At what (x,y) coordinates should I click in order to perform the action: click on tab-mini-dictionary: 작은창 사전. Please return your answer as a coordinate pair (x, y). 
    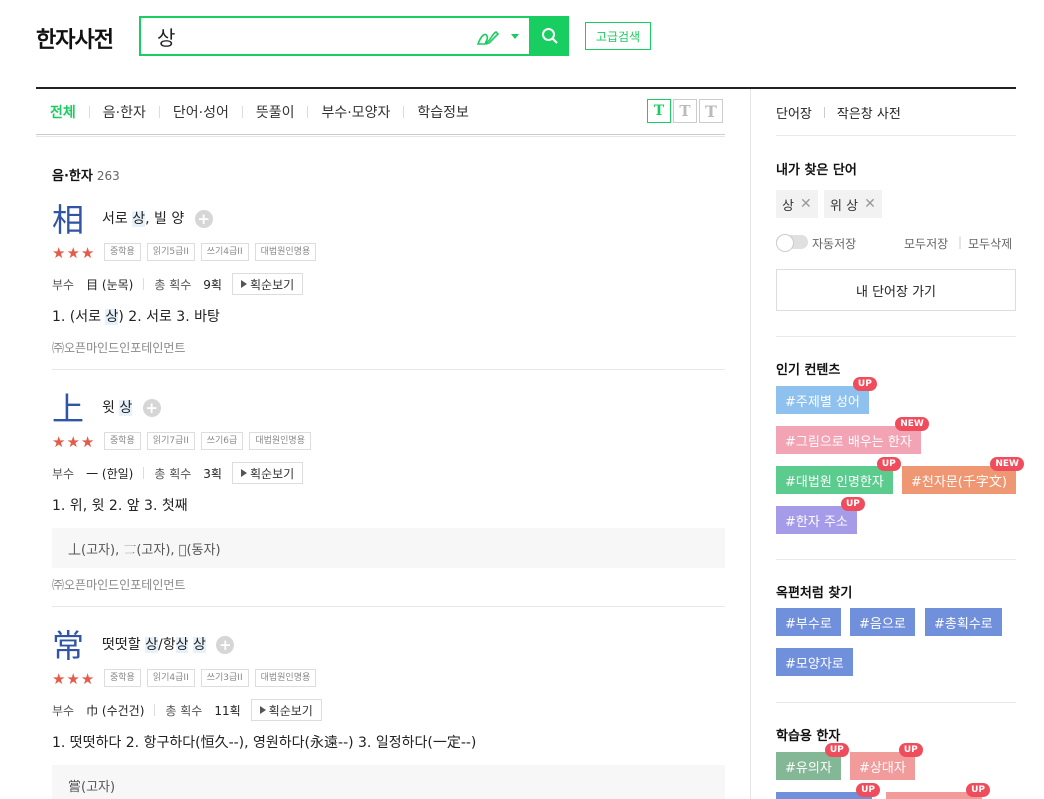
    Looking at the image, I should click on (869, 112).